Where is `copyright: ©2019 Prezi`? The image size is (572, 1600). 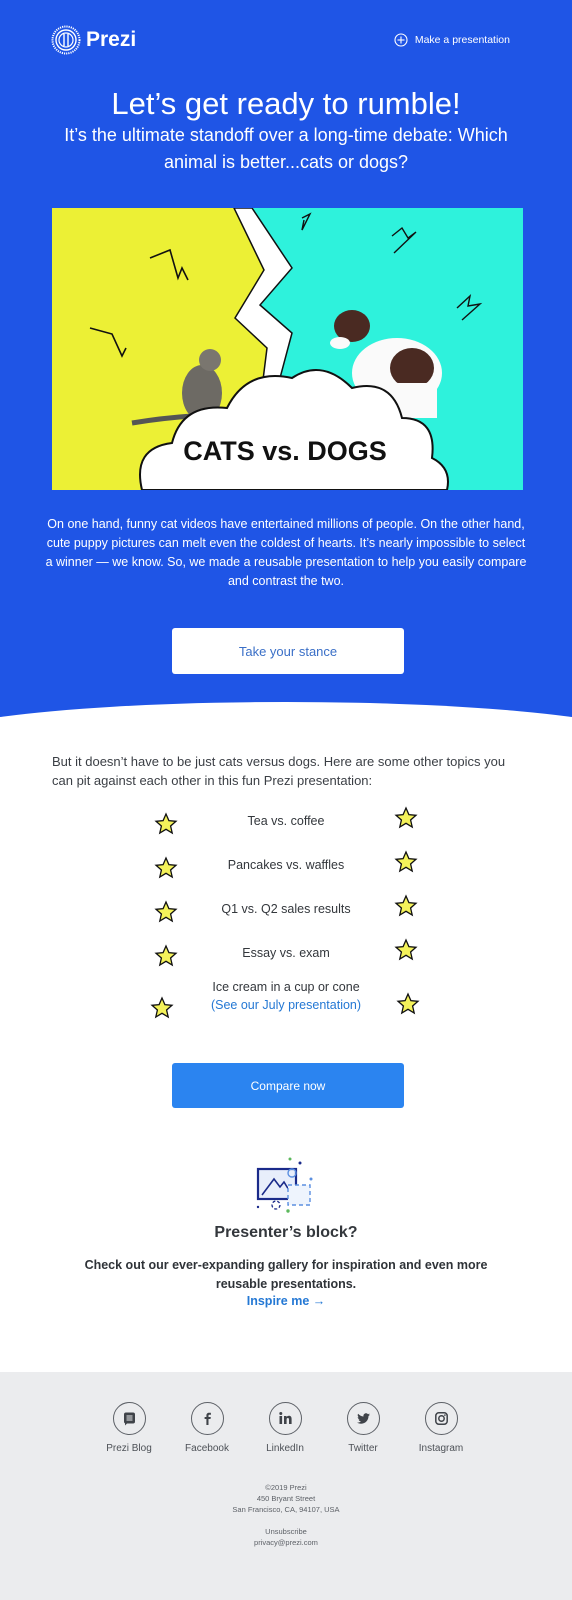 copyright: ©2019 Prezi is located at coordinates (286, 1487).